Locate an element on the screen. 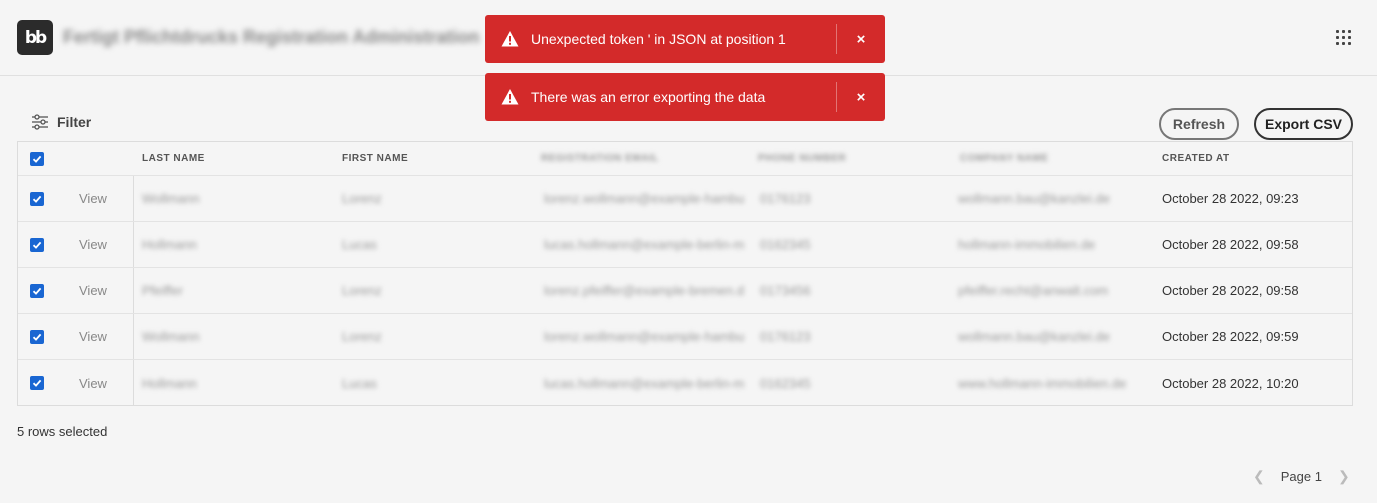  col-header-email: REGISTRATION EMAIL is located at coordinates (600, 158).